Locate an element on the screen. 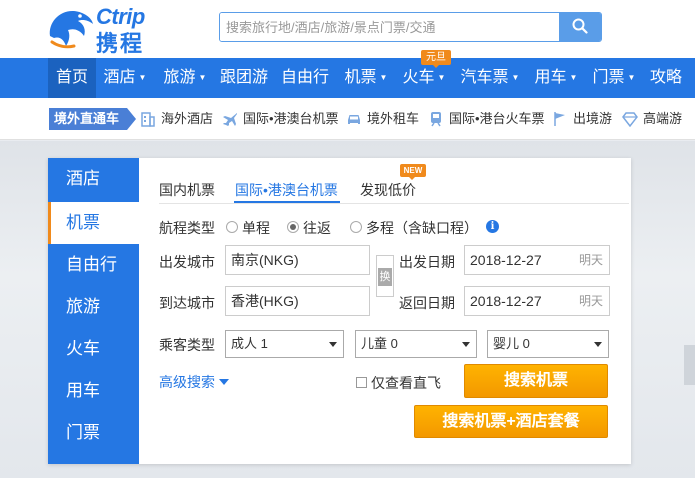  search-package-button: 搜索机票+酒店套餐 is located at coordinates (511, 421).